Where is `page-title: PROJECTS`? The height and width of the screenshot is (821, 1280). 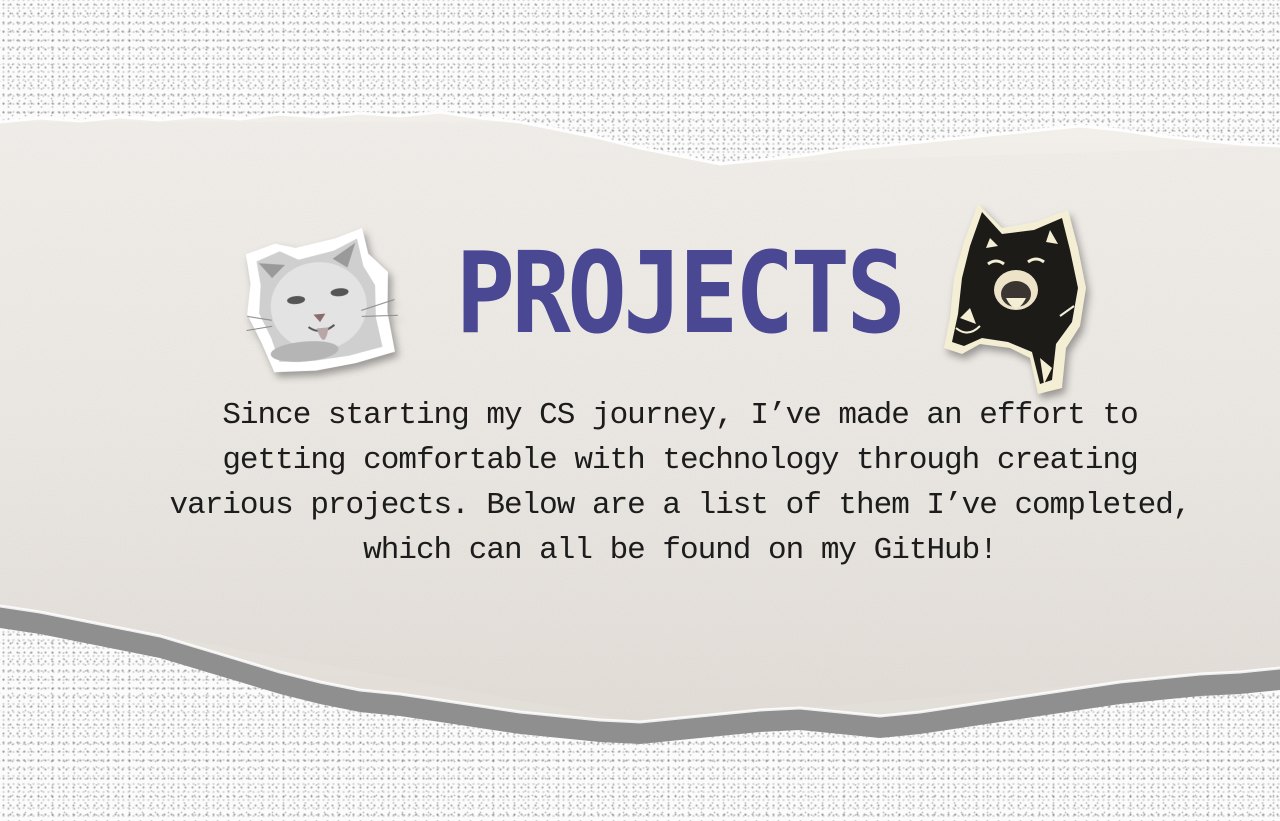
page-title: PROJECTS is located at coordinates (680, 294).